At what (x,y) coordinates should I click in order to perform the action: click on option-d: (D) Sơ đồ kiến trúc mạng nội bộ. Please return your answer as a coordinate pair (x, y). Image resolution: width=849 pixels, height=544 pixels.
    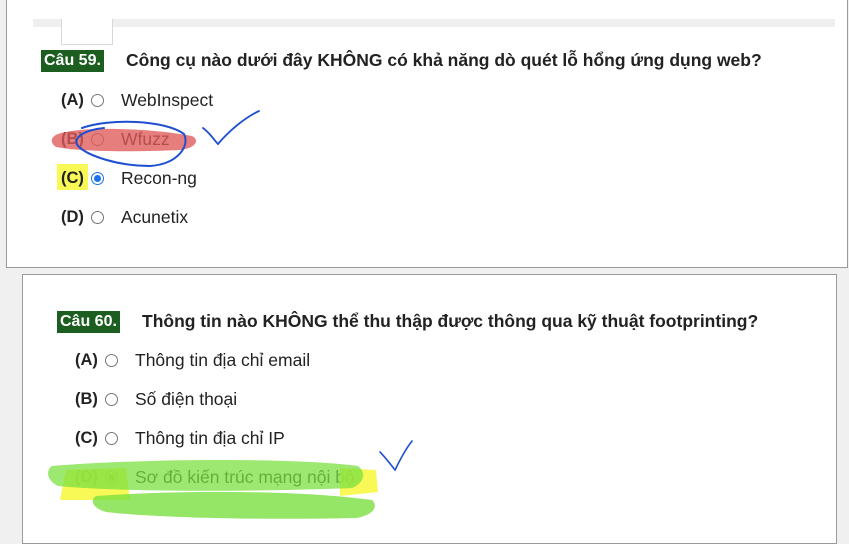
    Looking at the image, I should click on (215, 477).